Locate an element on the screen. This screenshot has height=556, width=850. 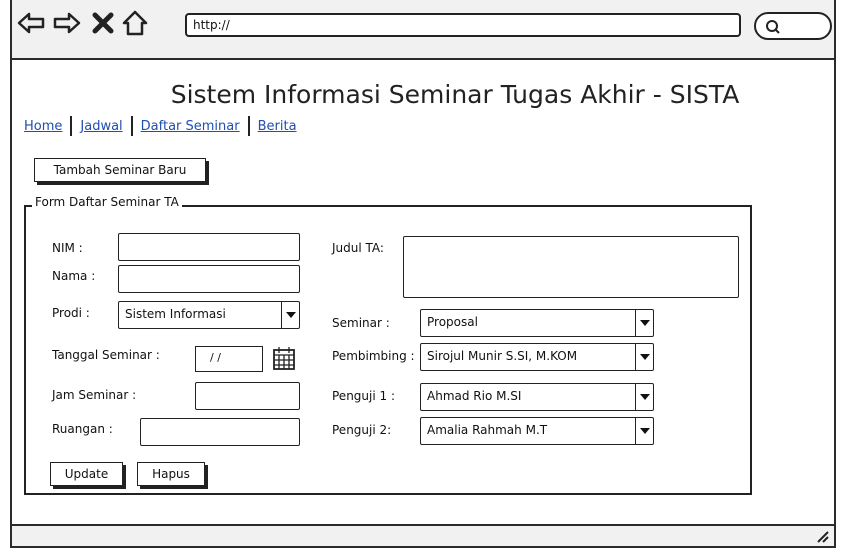
jam-label: Jam Seminar : is located at coordinates (94, 395).